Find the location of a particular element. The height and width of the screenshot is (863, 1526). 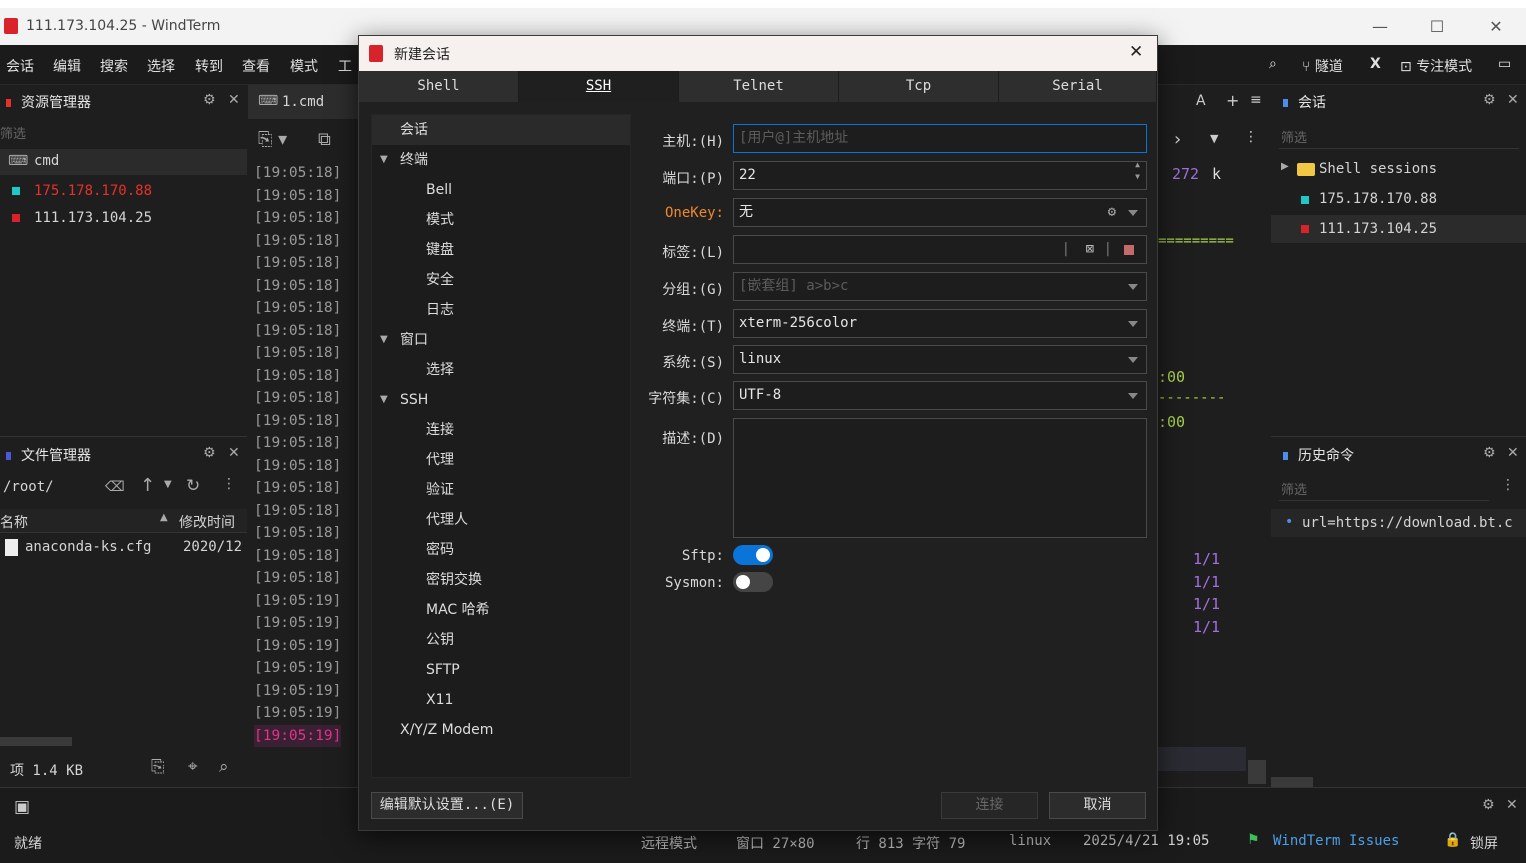

tree-item: 连接 is located at coordinates (501, 430).